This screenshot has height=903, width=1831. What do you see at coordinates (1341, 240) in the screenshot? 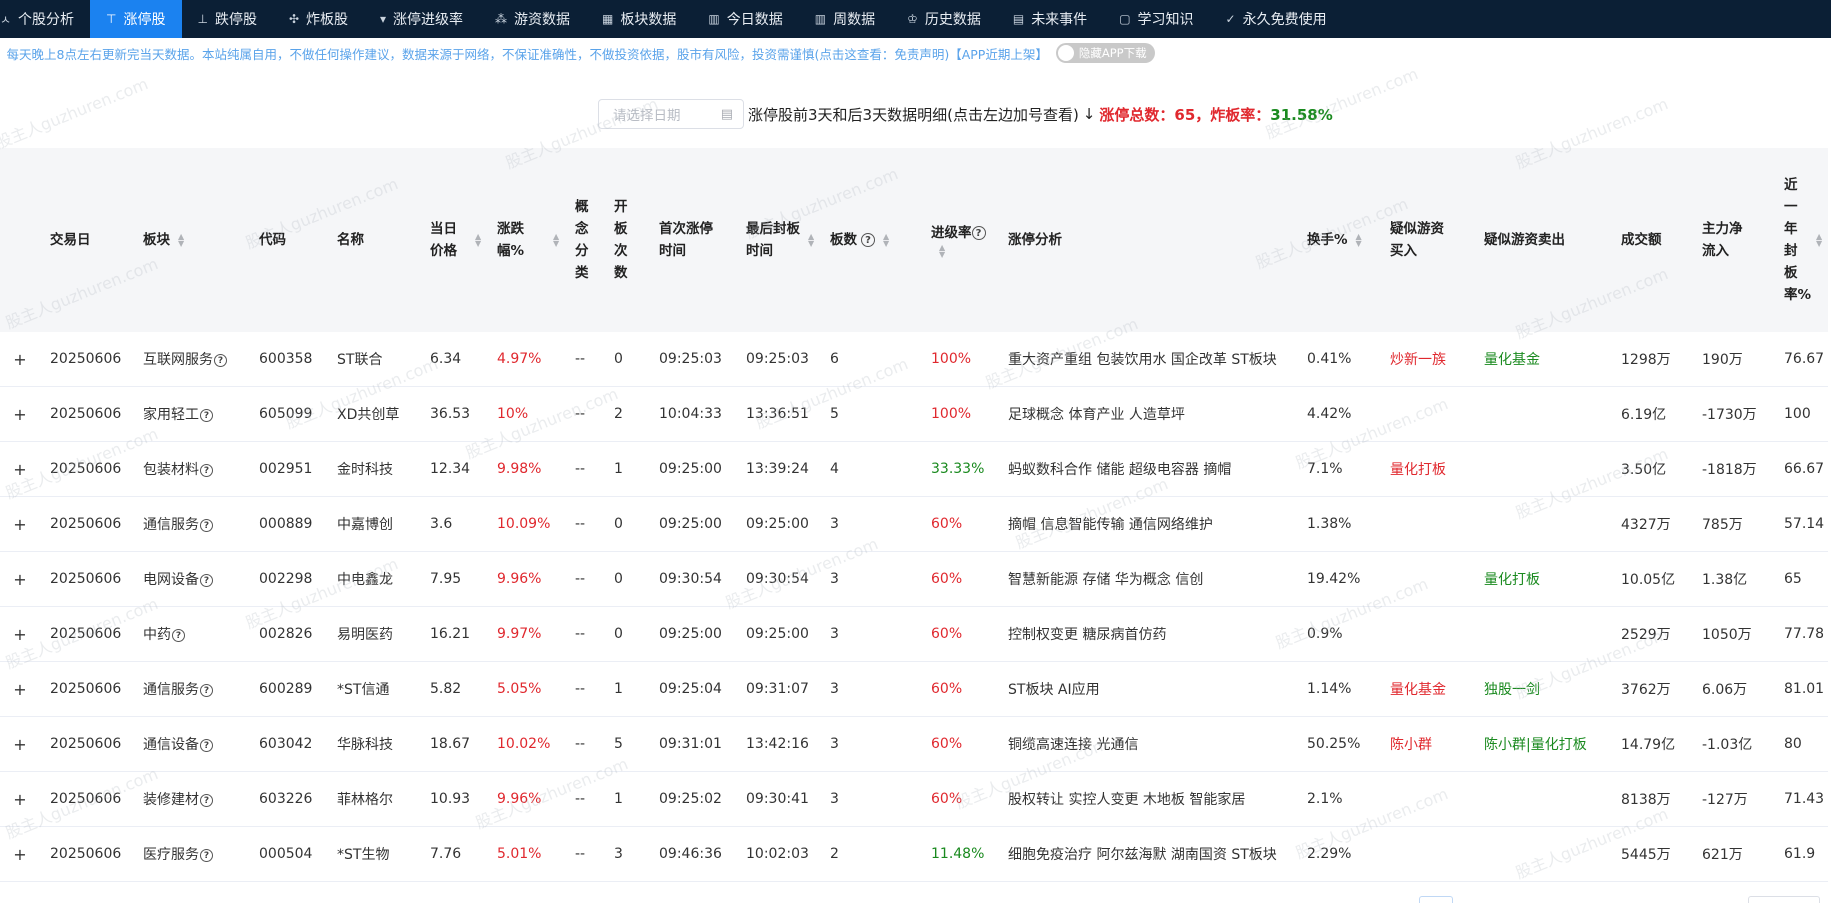
I see `header-cell: 换手% ▲ ▼` at bounding box center [1341, 240].